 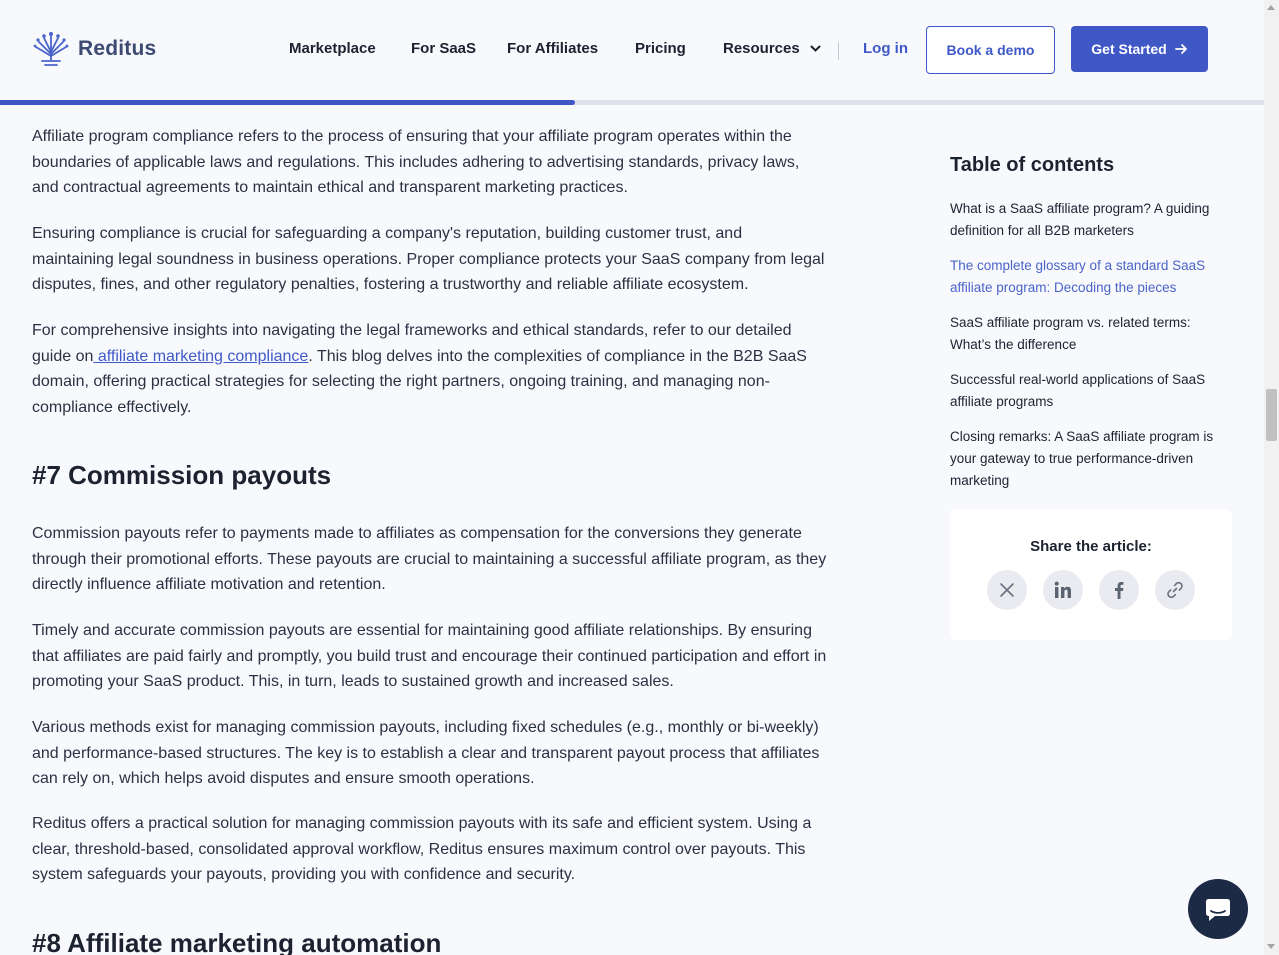 I want to click on x-twitter-icon, so click(x=1007, y=590).